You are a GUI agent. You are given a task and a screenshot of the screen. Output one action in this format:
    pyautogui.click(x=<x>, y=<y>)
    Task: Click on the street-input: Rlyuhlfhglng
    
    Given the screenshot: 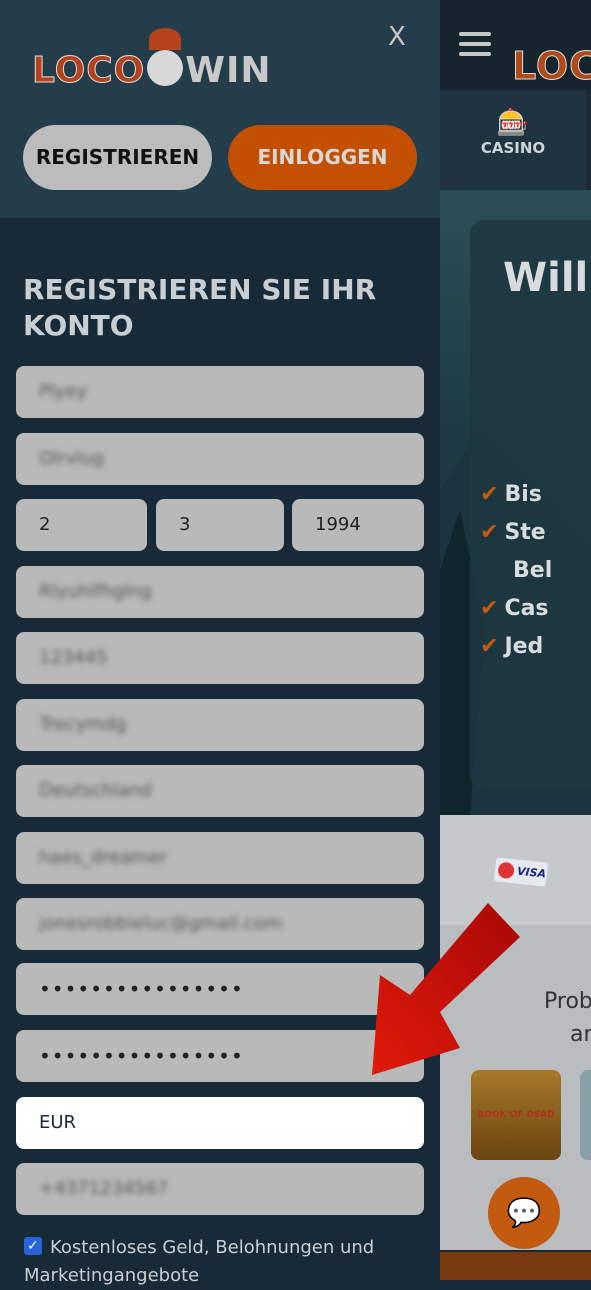 What is the action you would take?
    pyautogui.click(x=220, y=592)
    